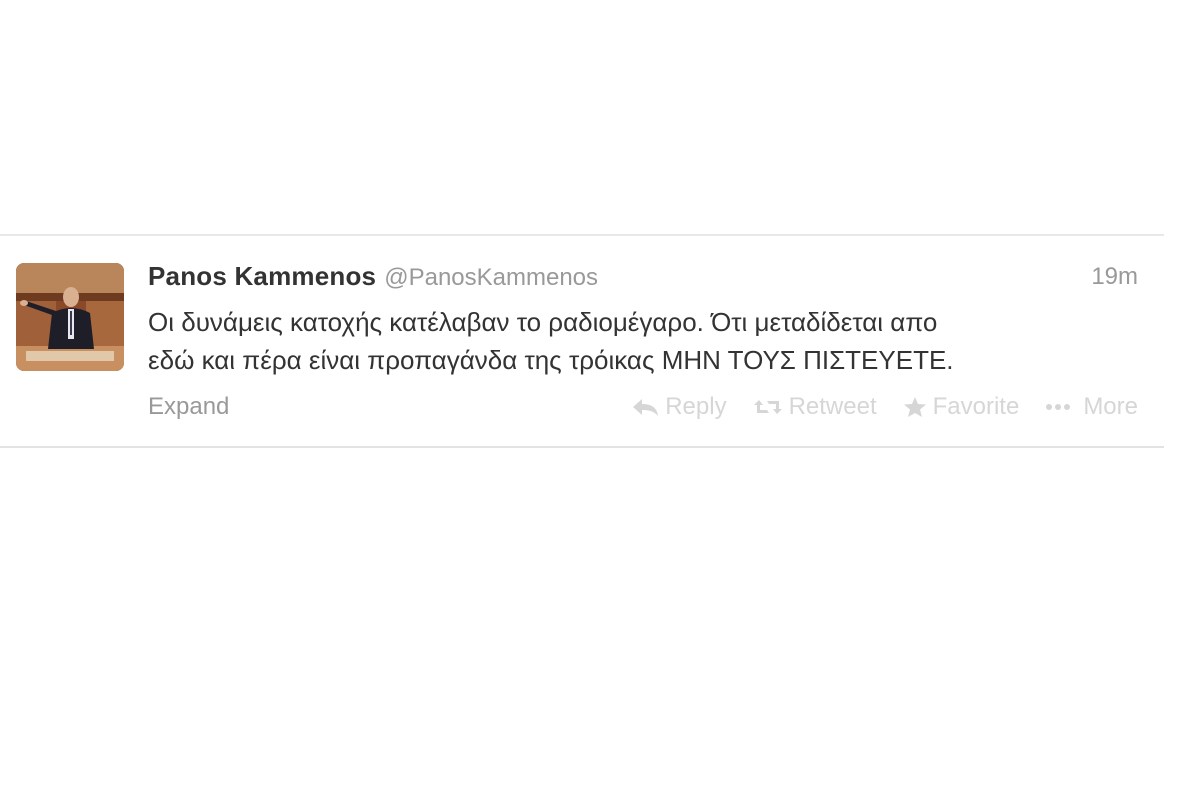  Describe the element at coordinates (262, 276) in the screenshot. I see `author-fullname: Panos Kammenos` at that location.